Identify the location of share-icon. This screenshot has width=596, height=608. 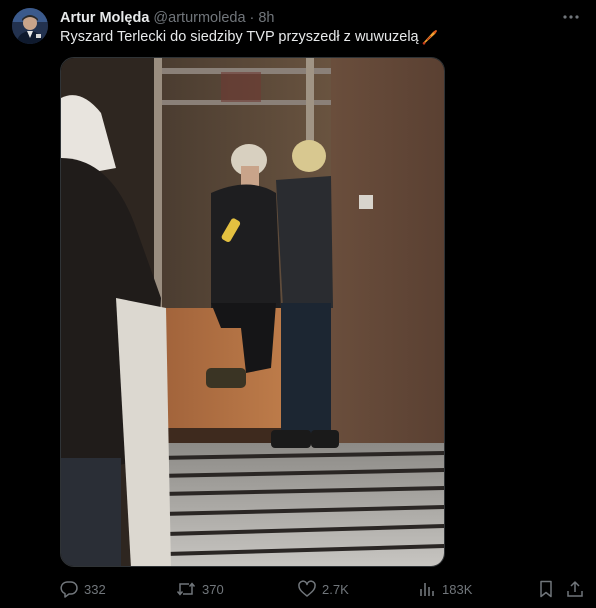
(575, 589).